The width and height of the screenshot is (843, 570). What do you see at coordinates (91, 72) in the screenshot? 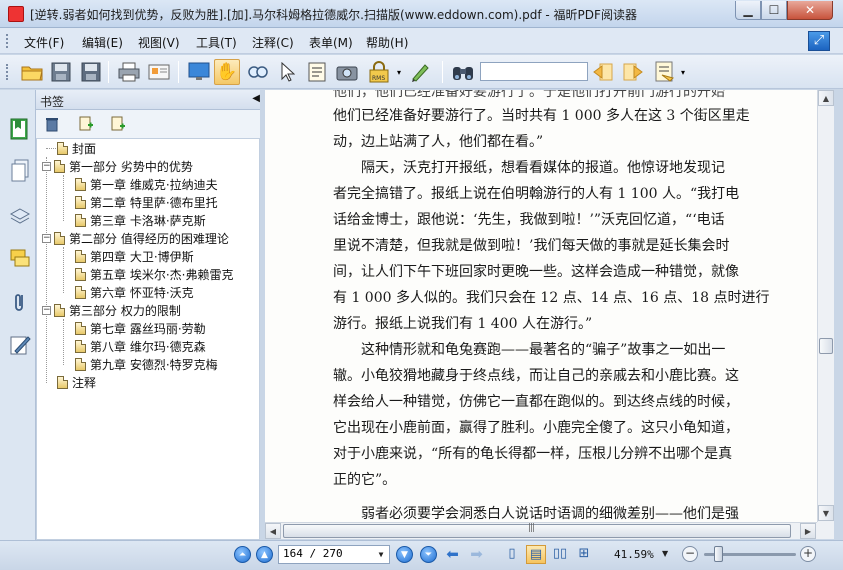
I see `save-as-icon` at bounding box center [91, 72].